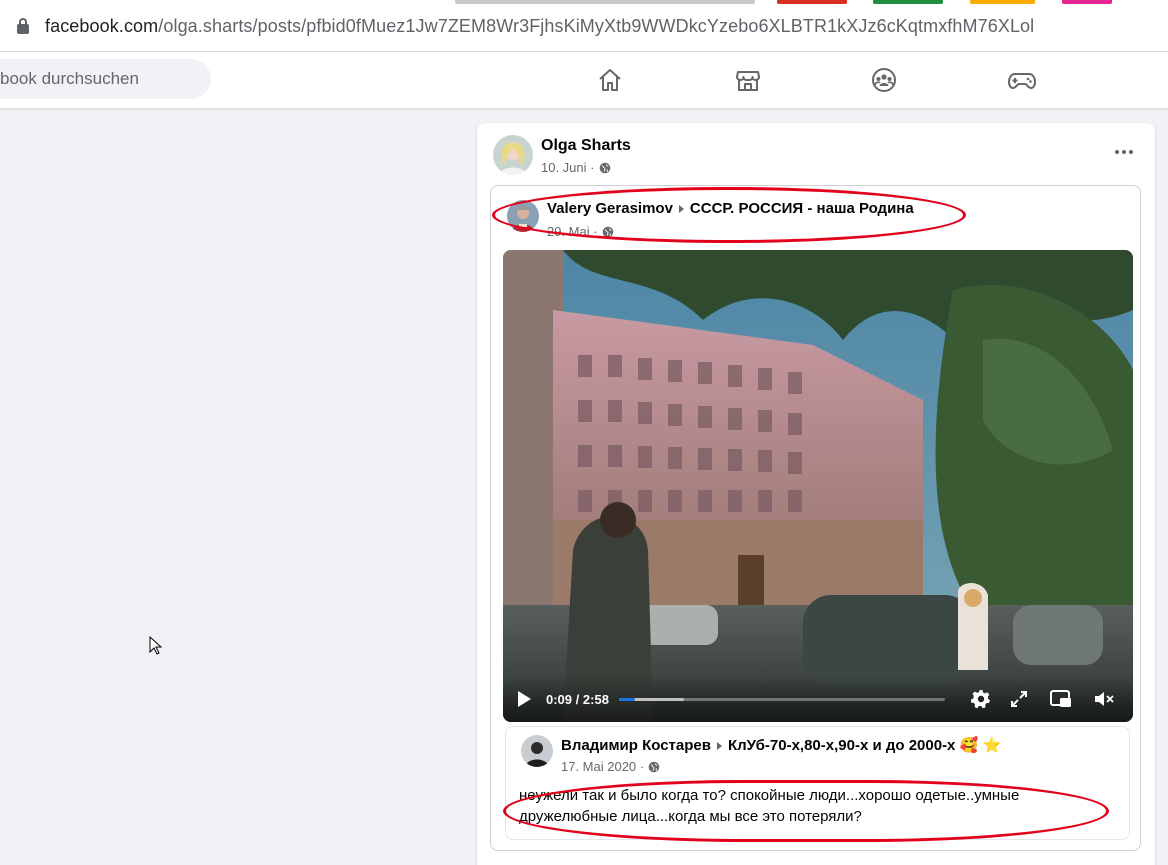  Describe the element at coordinates (981, 699) in the screenshot. I see `settings-gear-icon` at that location.